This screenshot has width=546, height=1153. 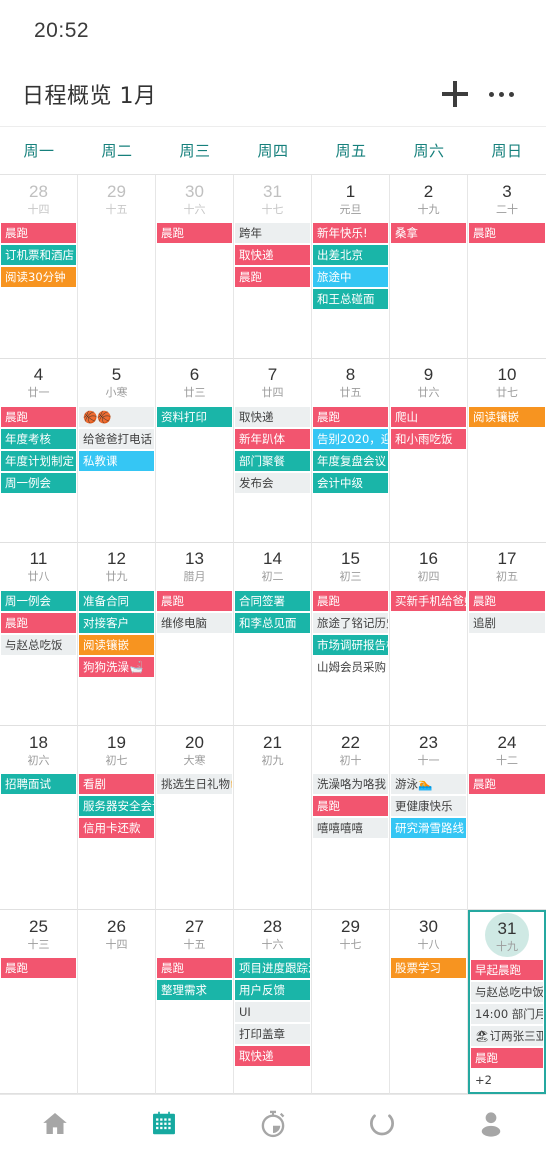 What do you see at coordinates (39, 818) in the screenshot?
I see `day-cell: 18 初六 招聘面试` at bounding box center [39, 818].